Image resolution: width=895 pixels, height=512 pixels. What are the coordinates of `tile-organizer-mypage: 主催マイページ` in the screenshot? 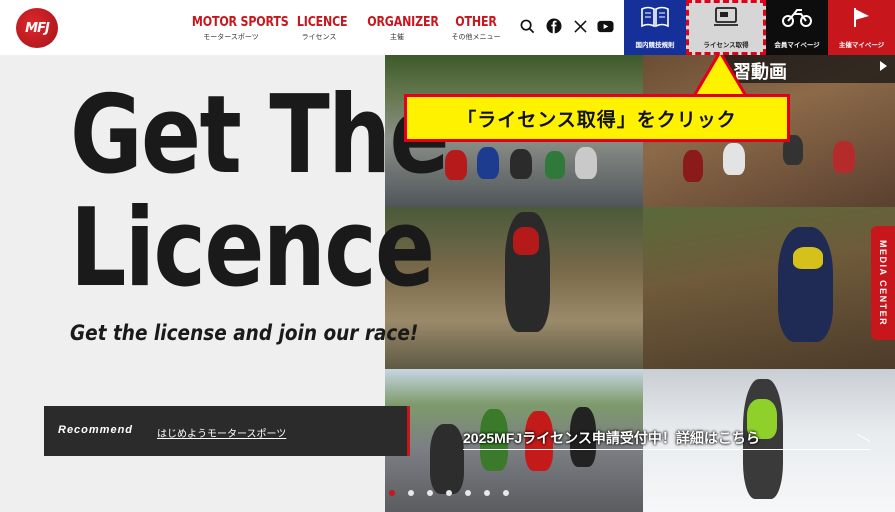 It's located at (861, 27).